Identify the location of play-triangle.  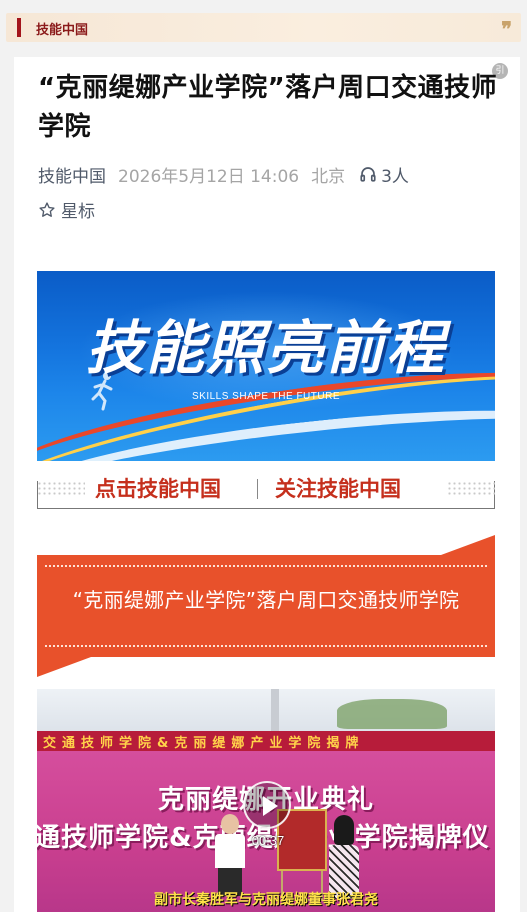
(270, 806).